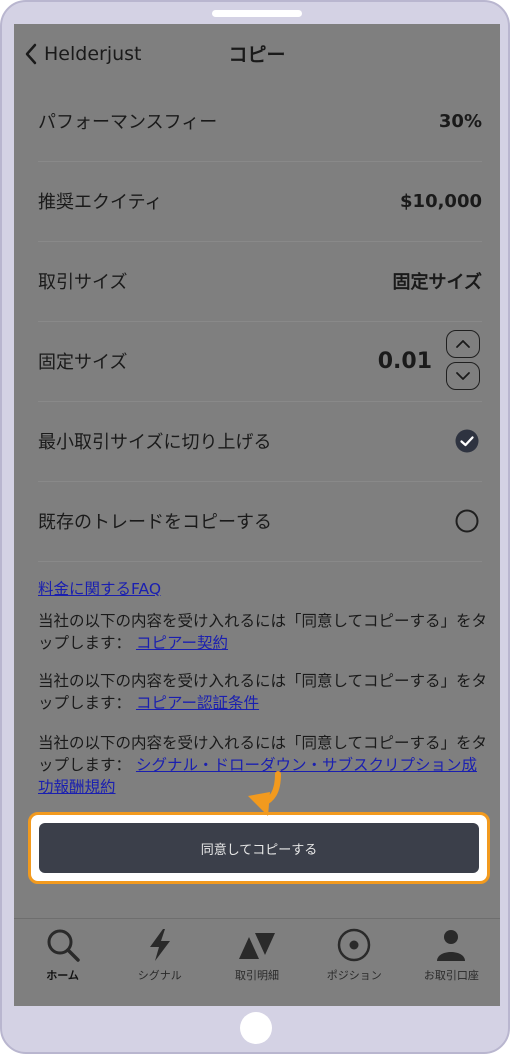 Image resolution: width=510 pixels, height=1054 pixels. I want to click on tab-home-label: ホーム, so click(62, 975).